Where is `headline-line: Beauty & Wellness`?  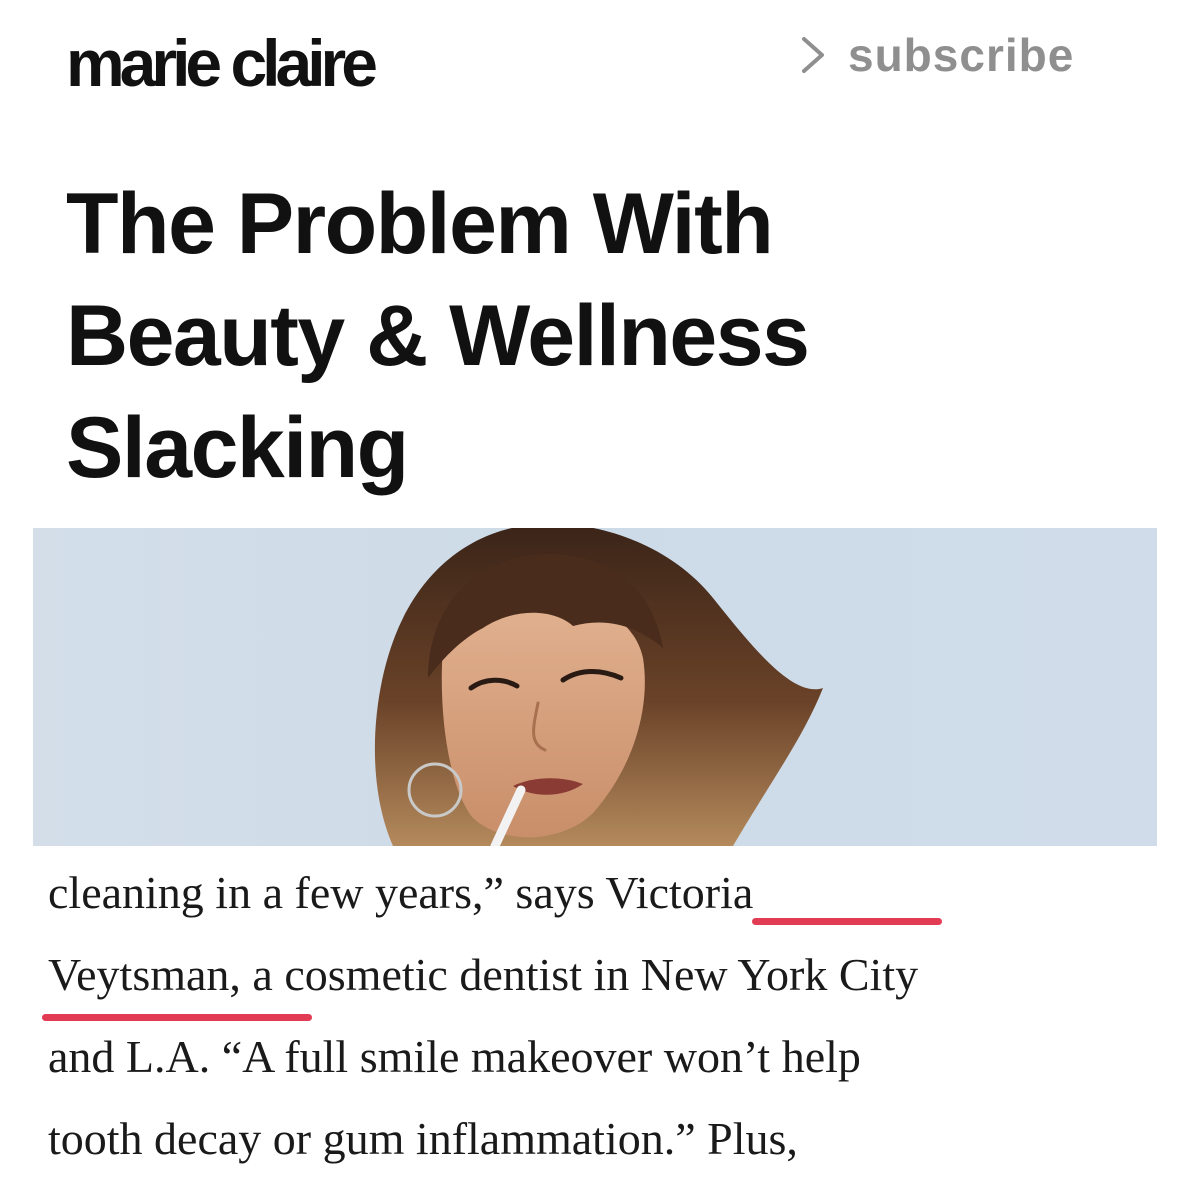 headline-line: Beauty & Wellness is located at coordinates (438, 336).